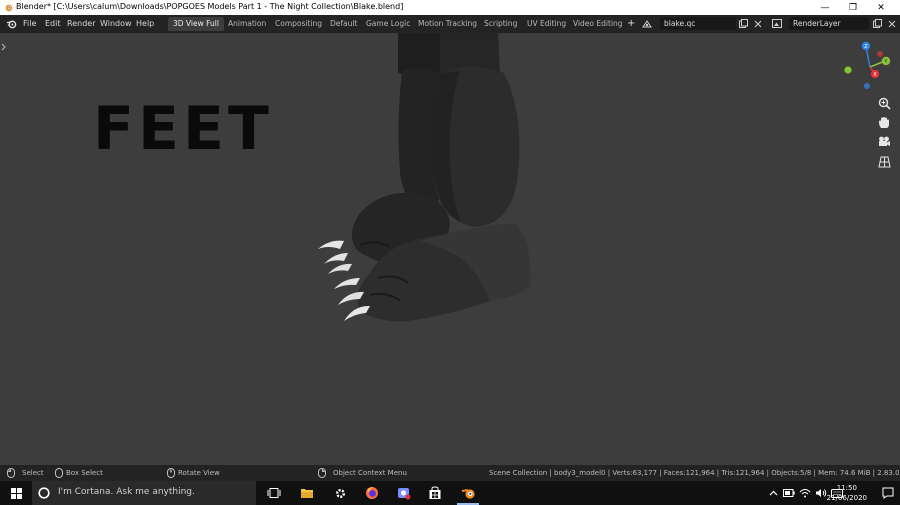 The height and width of the screenshot is (505, 900). What do you see at coordinates (59, 473) in the screenshot?
I see `mouse-drag-icon` at bounding box center [59, 473].